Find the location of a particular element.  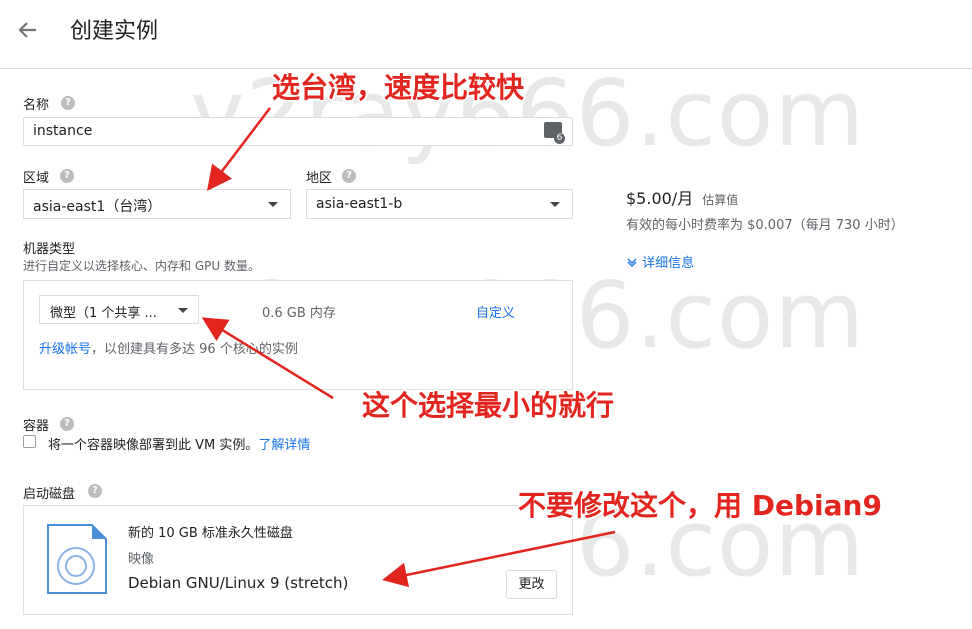

annotation-region: 选台湾，速度比较快 is located at coordinates (398, 87).